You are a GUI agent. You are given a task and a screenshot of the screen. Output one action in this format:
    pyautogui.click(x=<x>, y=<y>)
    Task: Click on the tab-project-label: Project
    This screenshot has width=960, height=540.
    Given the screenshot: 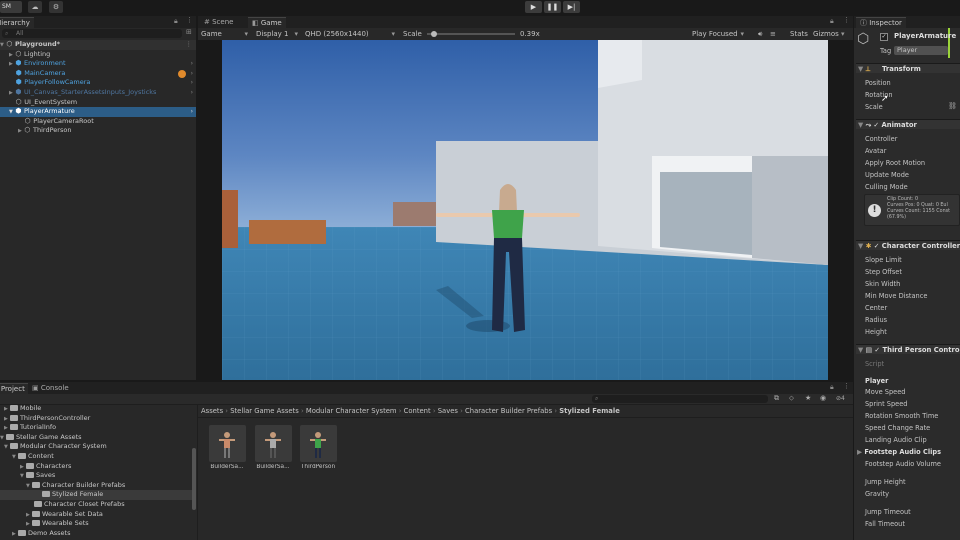 What is the action you would take?
    pyautogui.click(x=12, y=389)
    